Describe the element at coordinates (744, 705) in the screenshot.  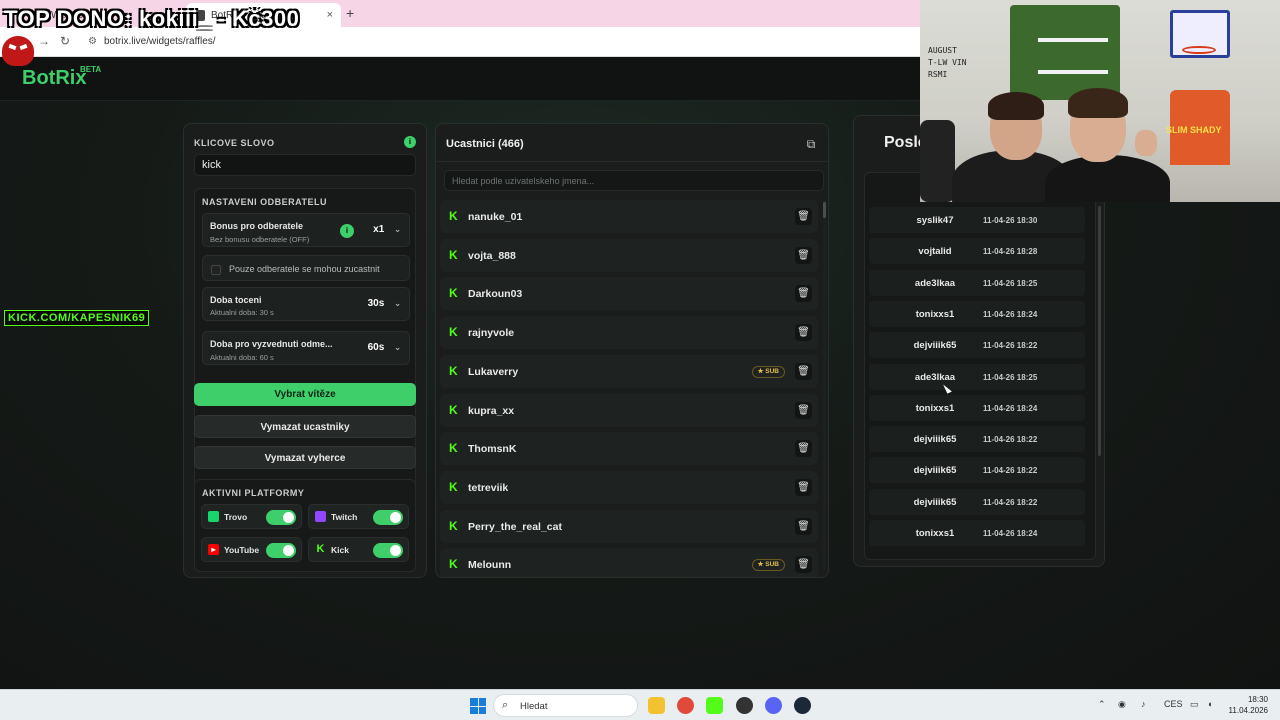
I see `app-icon` at that location.